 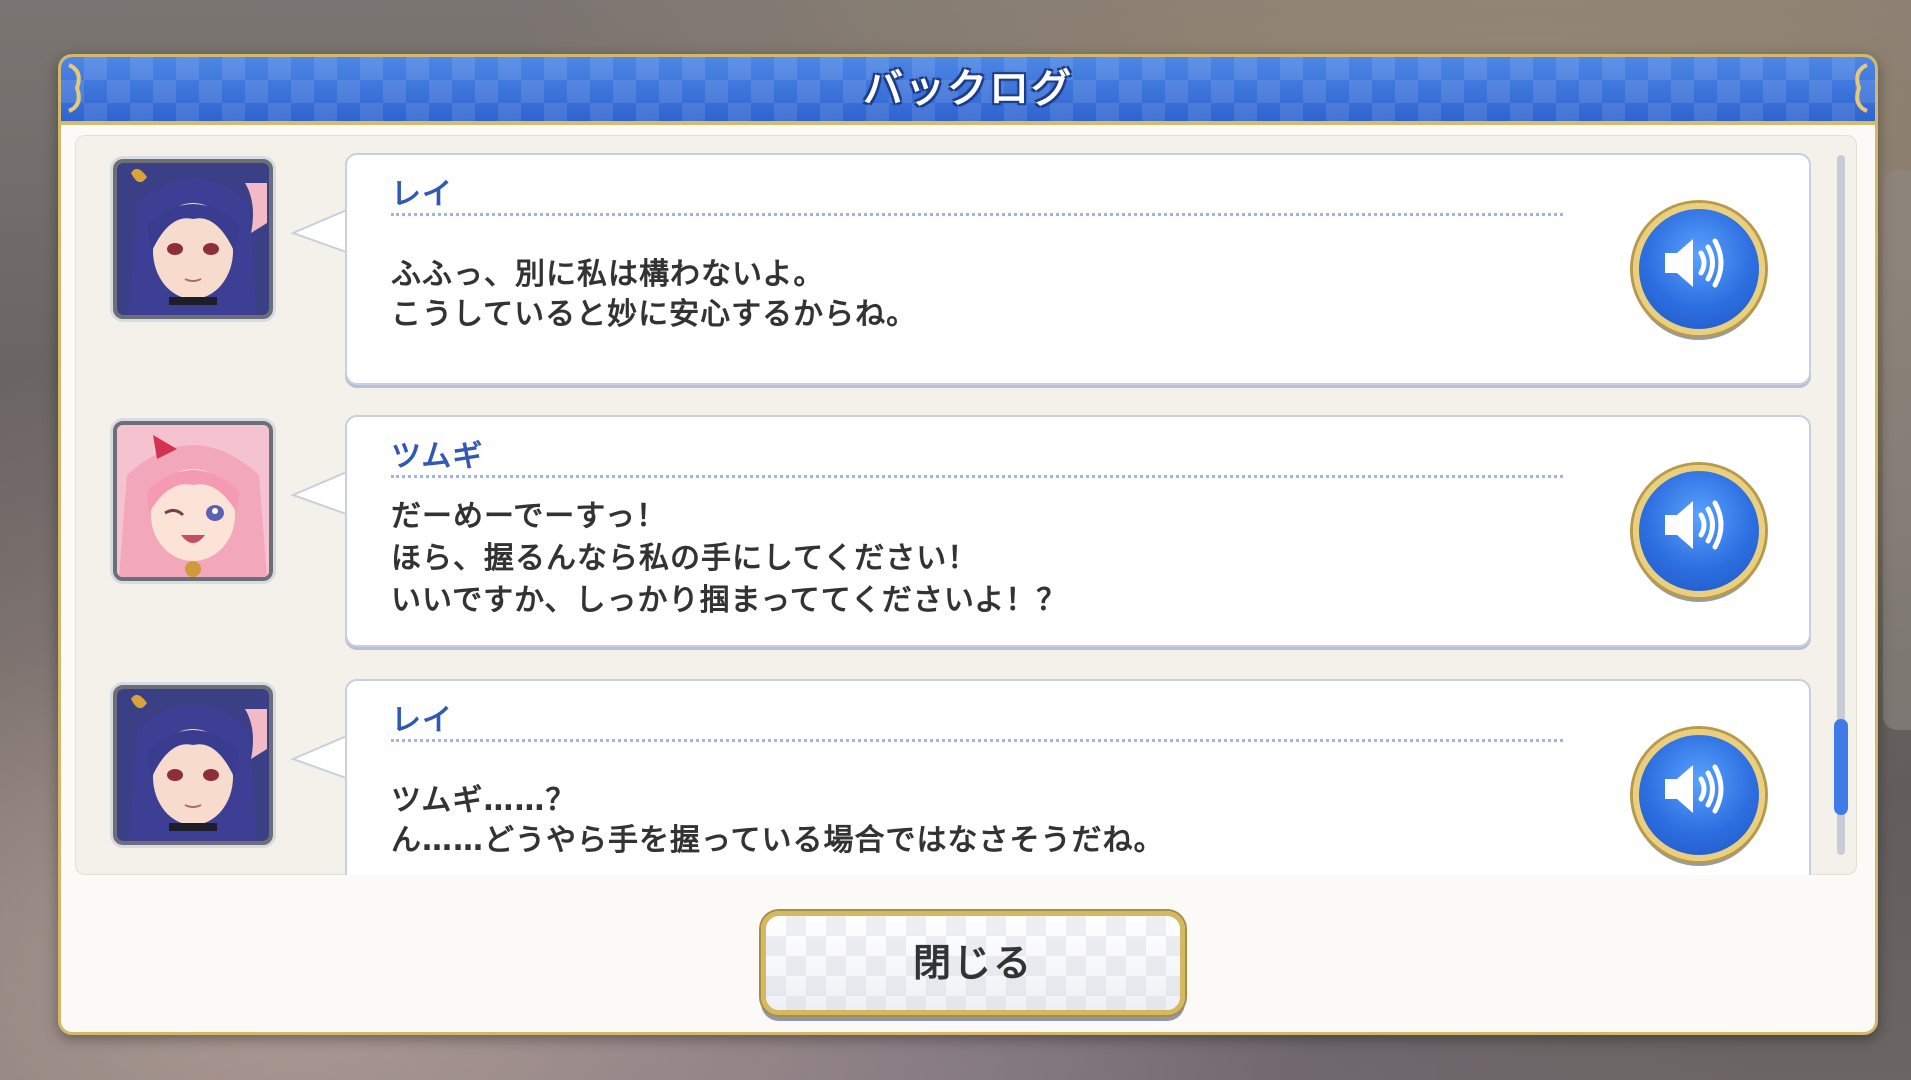 I want to click on tsumugi-portrait-icon, so click(x=193, y=501).